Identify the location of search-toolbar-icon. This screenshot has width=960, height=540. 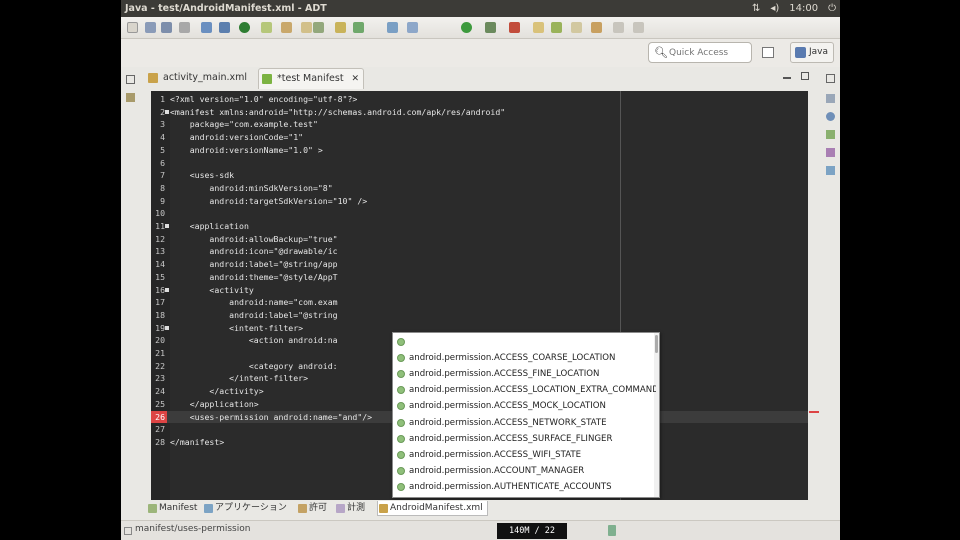
(412, 27).